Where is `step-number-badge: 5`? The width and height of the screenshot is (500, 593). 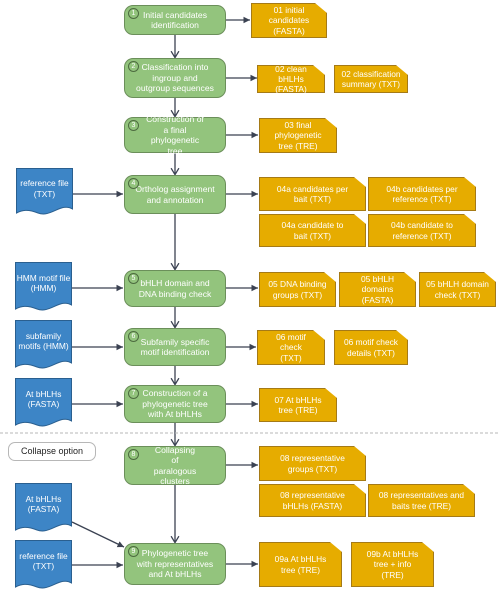
step-number-badge: 5 is located at coordinates (133, 278).